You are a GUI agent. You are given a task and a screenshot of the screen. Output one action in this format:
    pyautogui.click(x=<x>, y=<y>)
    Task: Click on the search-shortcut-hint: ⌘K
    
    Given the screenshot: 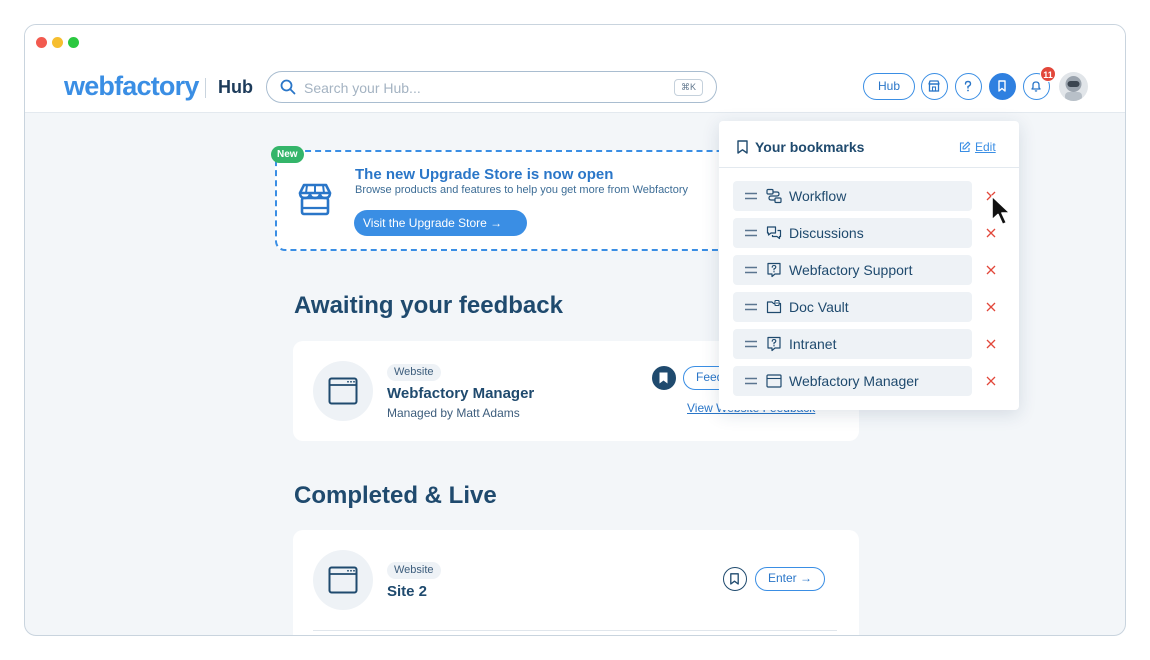 What is the action you would take?
    pyautogui.click(x=688, y=87)
    